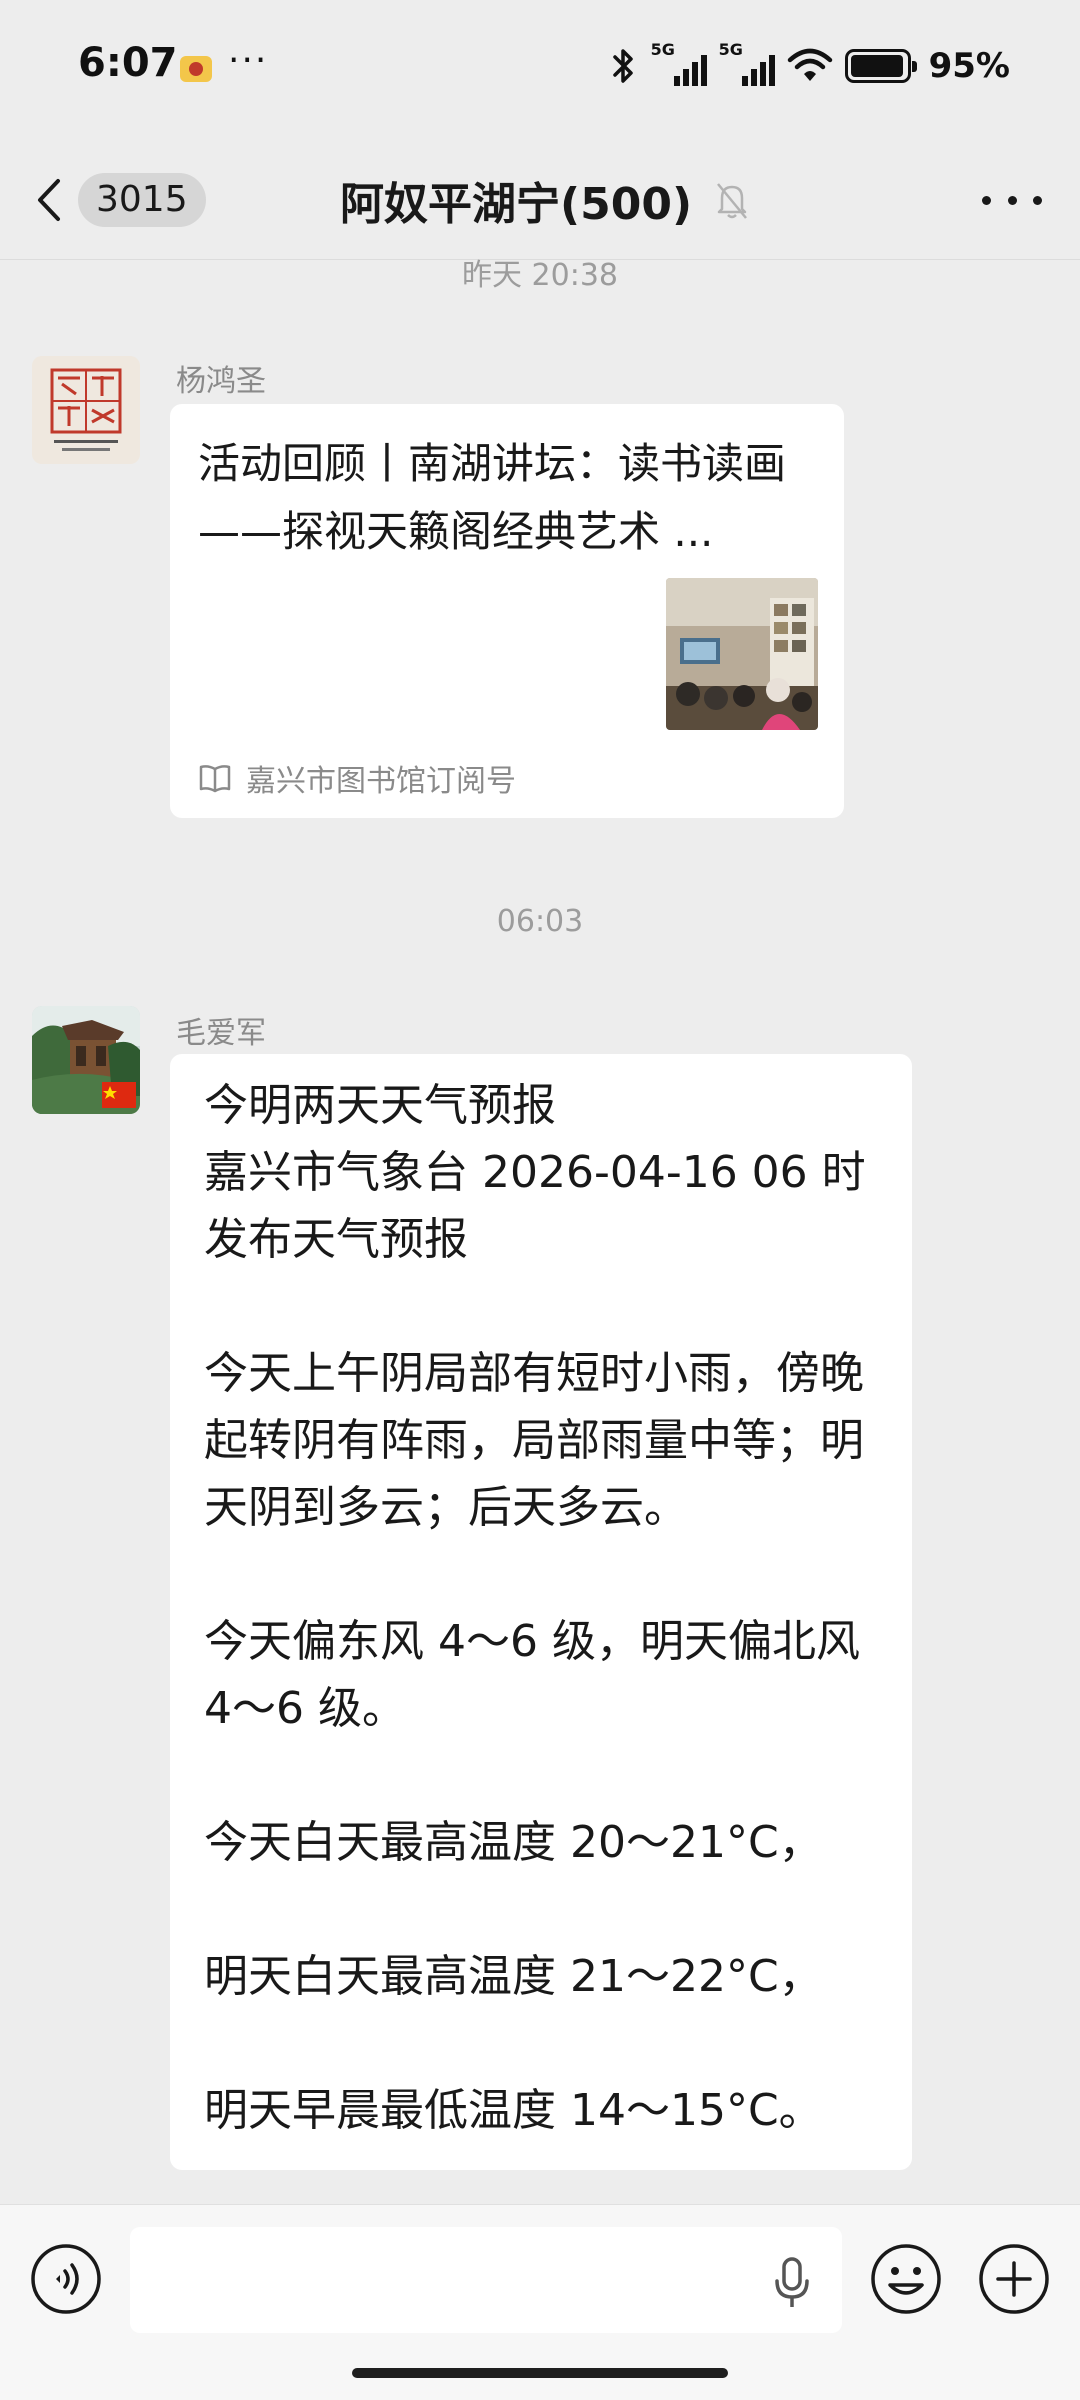 This screenshot has width=1080, height=2400. I want to click on message-paragraph: 嘉兴市气象台 2026-04-16 06 时发布天气预报, so click(535, 1206).